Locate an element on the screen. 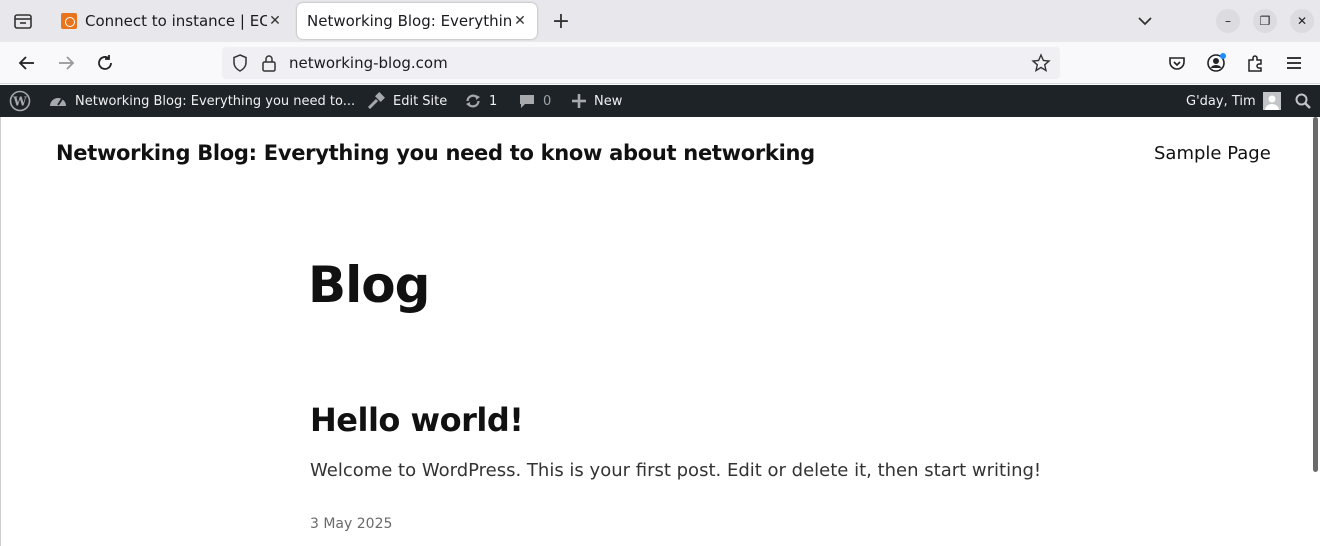  nav-link-sample-page: Sample Page is located at coordinates (1212, 153).